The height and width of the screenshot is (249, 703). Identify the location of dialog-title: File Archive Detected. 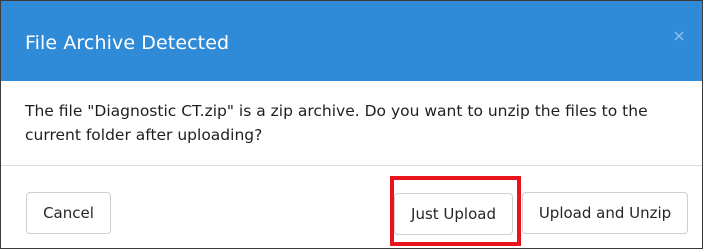
(127, 43).